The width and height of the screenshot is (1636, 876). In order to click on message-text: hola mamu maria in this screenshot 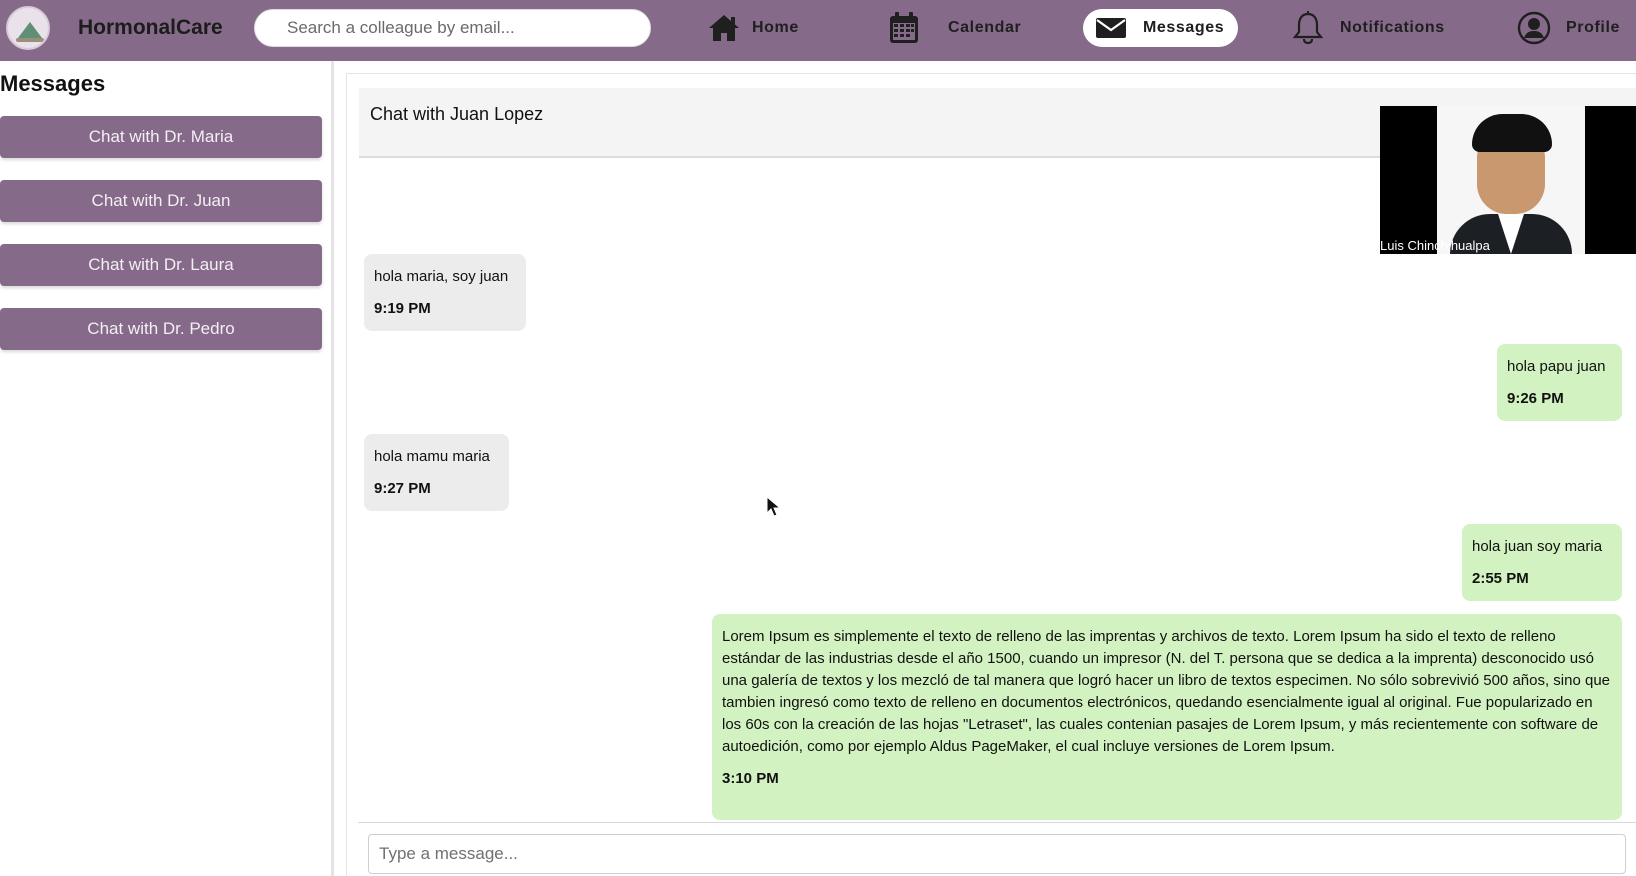, I will do `click(432, 456)`.